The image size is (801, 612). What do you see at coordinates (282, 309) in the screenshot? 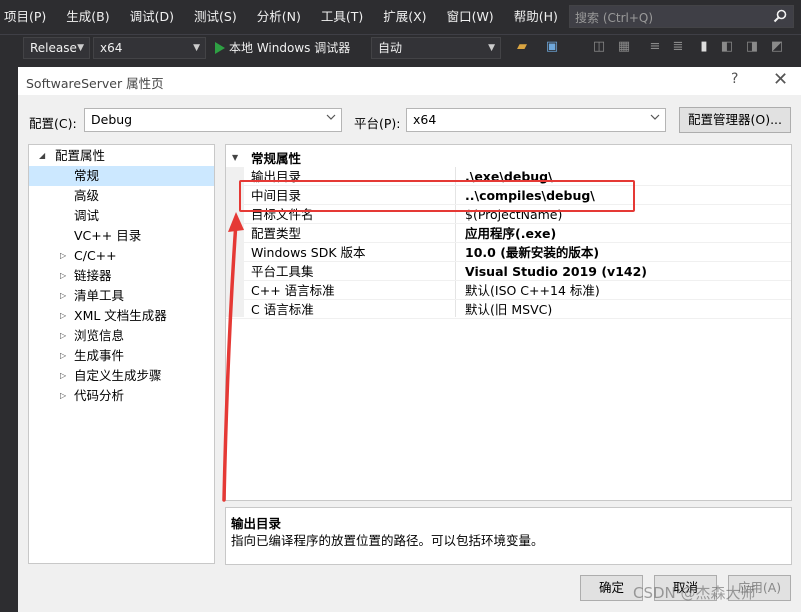
I see `property-name: C 语言标准` at bounding box center [282, 309].